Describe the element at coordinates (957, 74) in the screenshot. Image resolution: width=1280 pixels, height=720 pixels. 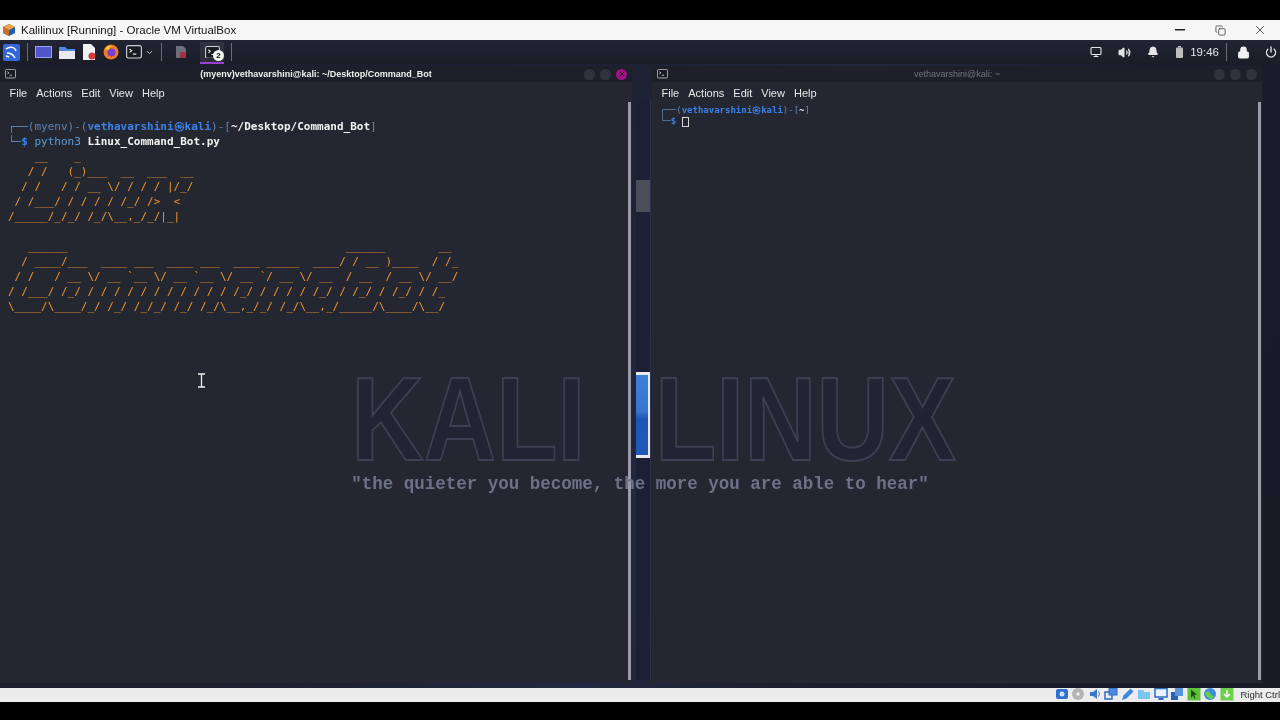
I see `window-title: vethavarshini@kali: ~` at that location.